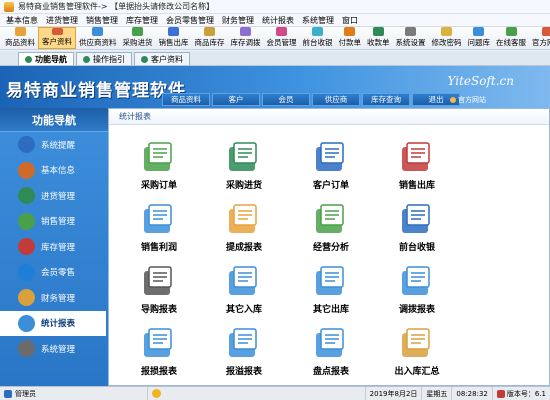  Describe the element at coordinates (331, 351) in the screenshot. I see `report-button: 盘点报表` at that location.